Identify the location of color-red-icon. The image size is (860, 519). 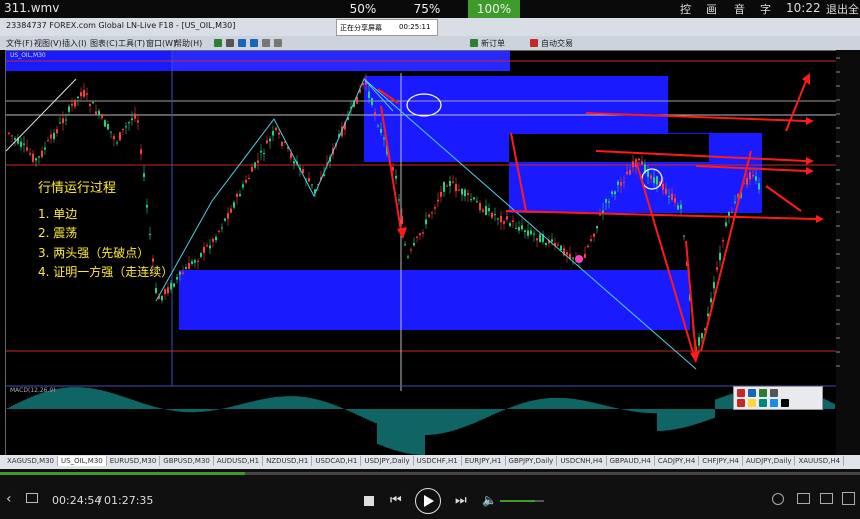
(741, 403).